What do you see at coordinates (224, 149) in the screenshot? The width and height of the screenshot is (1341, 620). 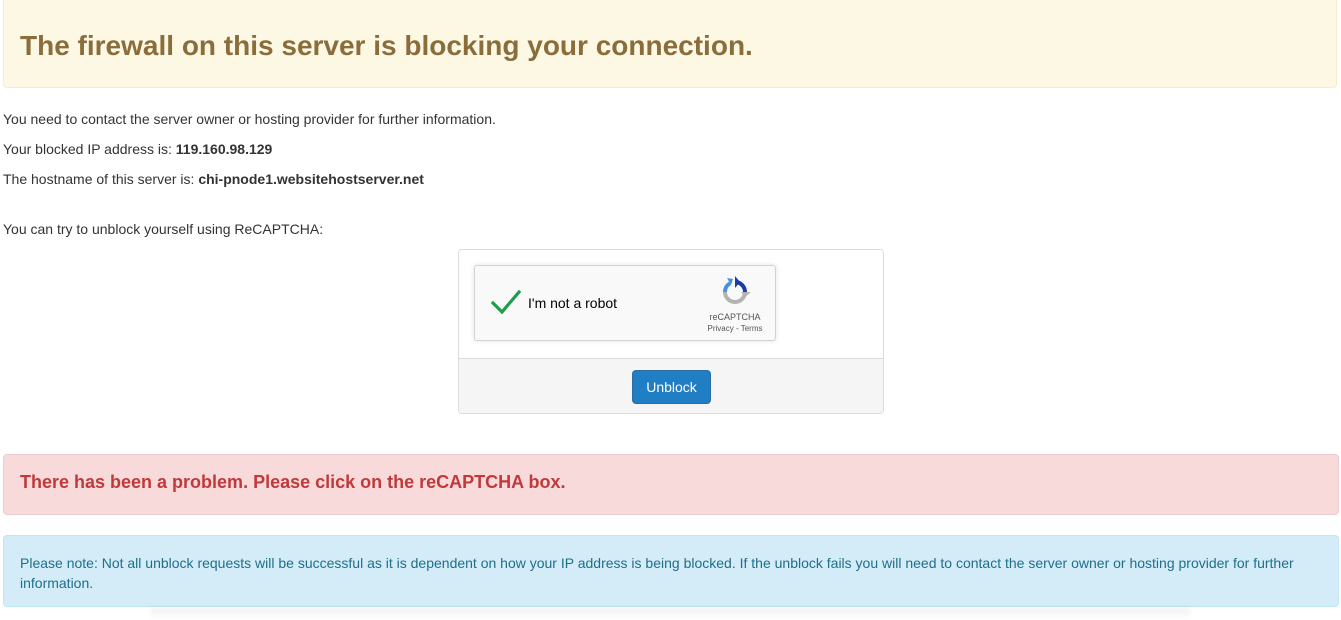 I see `blocked-ip-value: 119.160.98.129` at bounding box center [224, 149].